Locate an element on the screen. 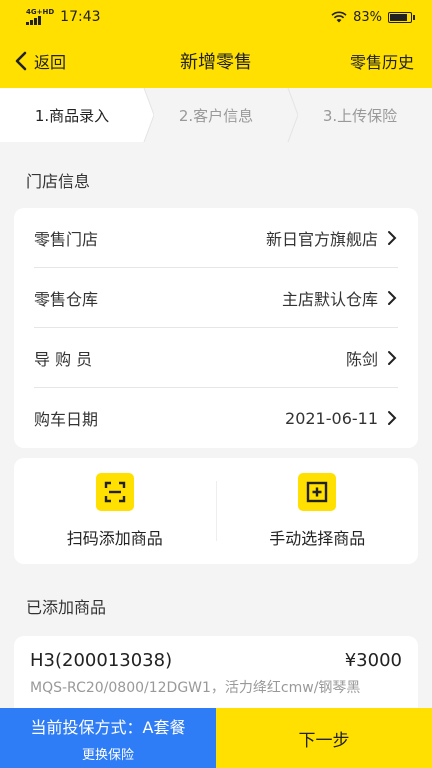  row-label: 零售门店 is located at coordinates (66, 239).